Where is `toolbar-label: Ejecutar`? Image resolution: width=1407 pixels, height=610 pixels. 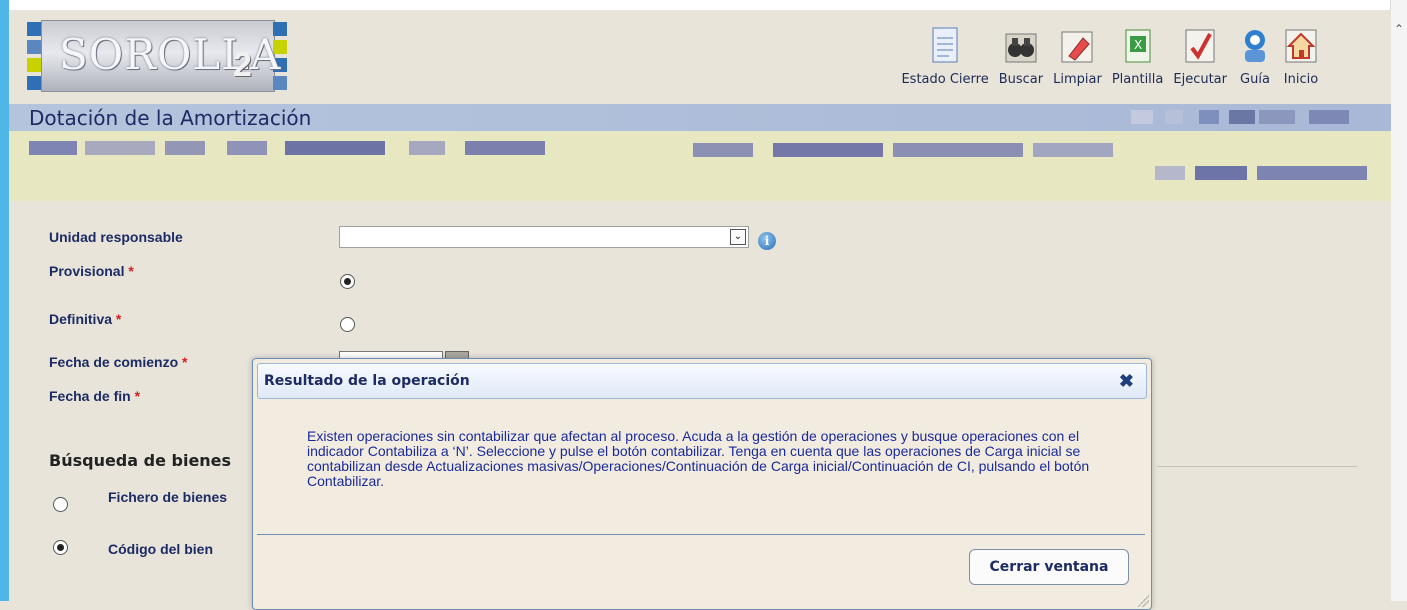 toolbar-label: Ejecutar is located at coordinates (1200, 79).